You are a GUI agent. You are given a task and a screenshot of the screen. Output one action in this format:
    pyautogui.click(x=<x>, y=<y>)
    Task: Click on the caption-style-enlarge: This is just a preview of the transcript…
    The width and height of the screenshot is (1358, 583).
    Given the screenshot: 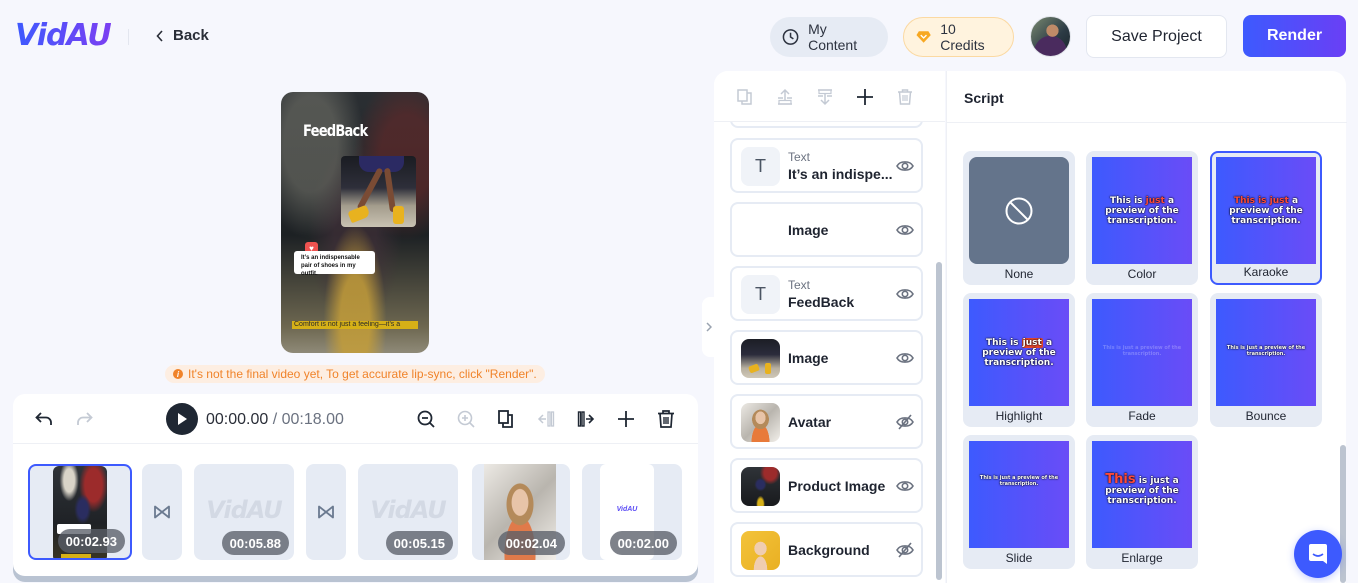 What is the action you would take?
    pyautogui.click(x=1142, y=502)
    